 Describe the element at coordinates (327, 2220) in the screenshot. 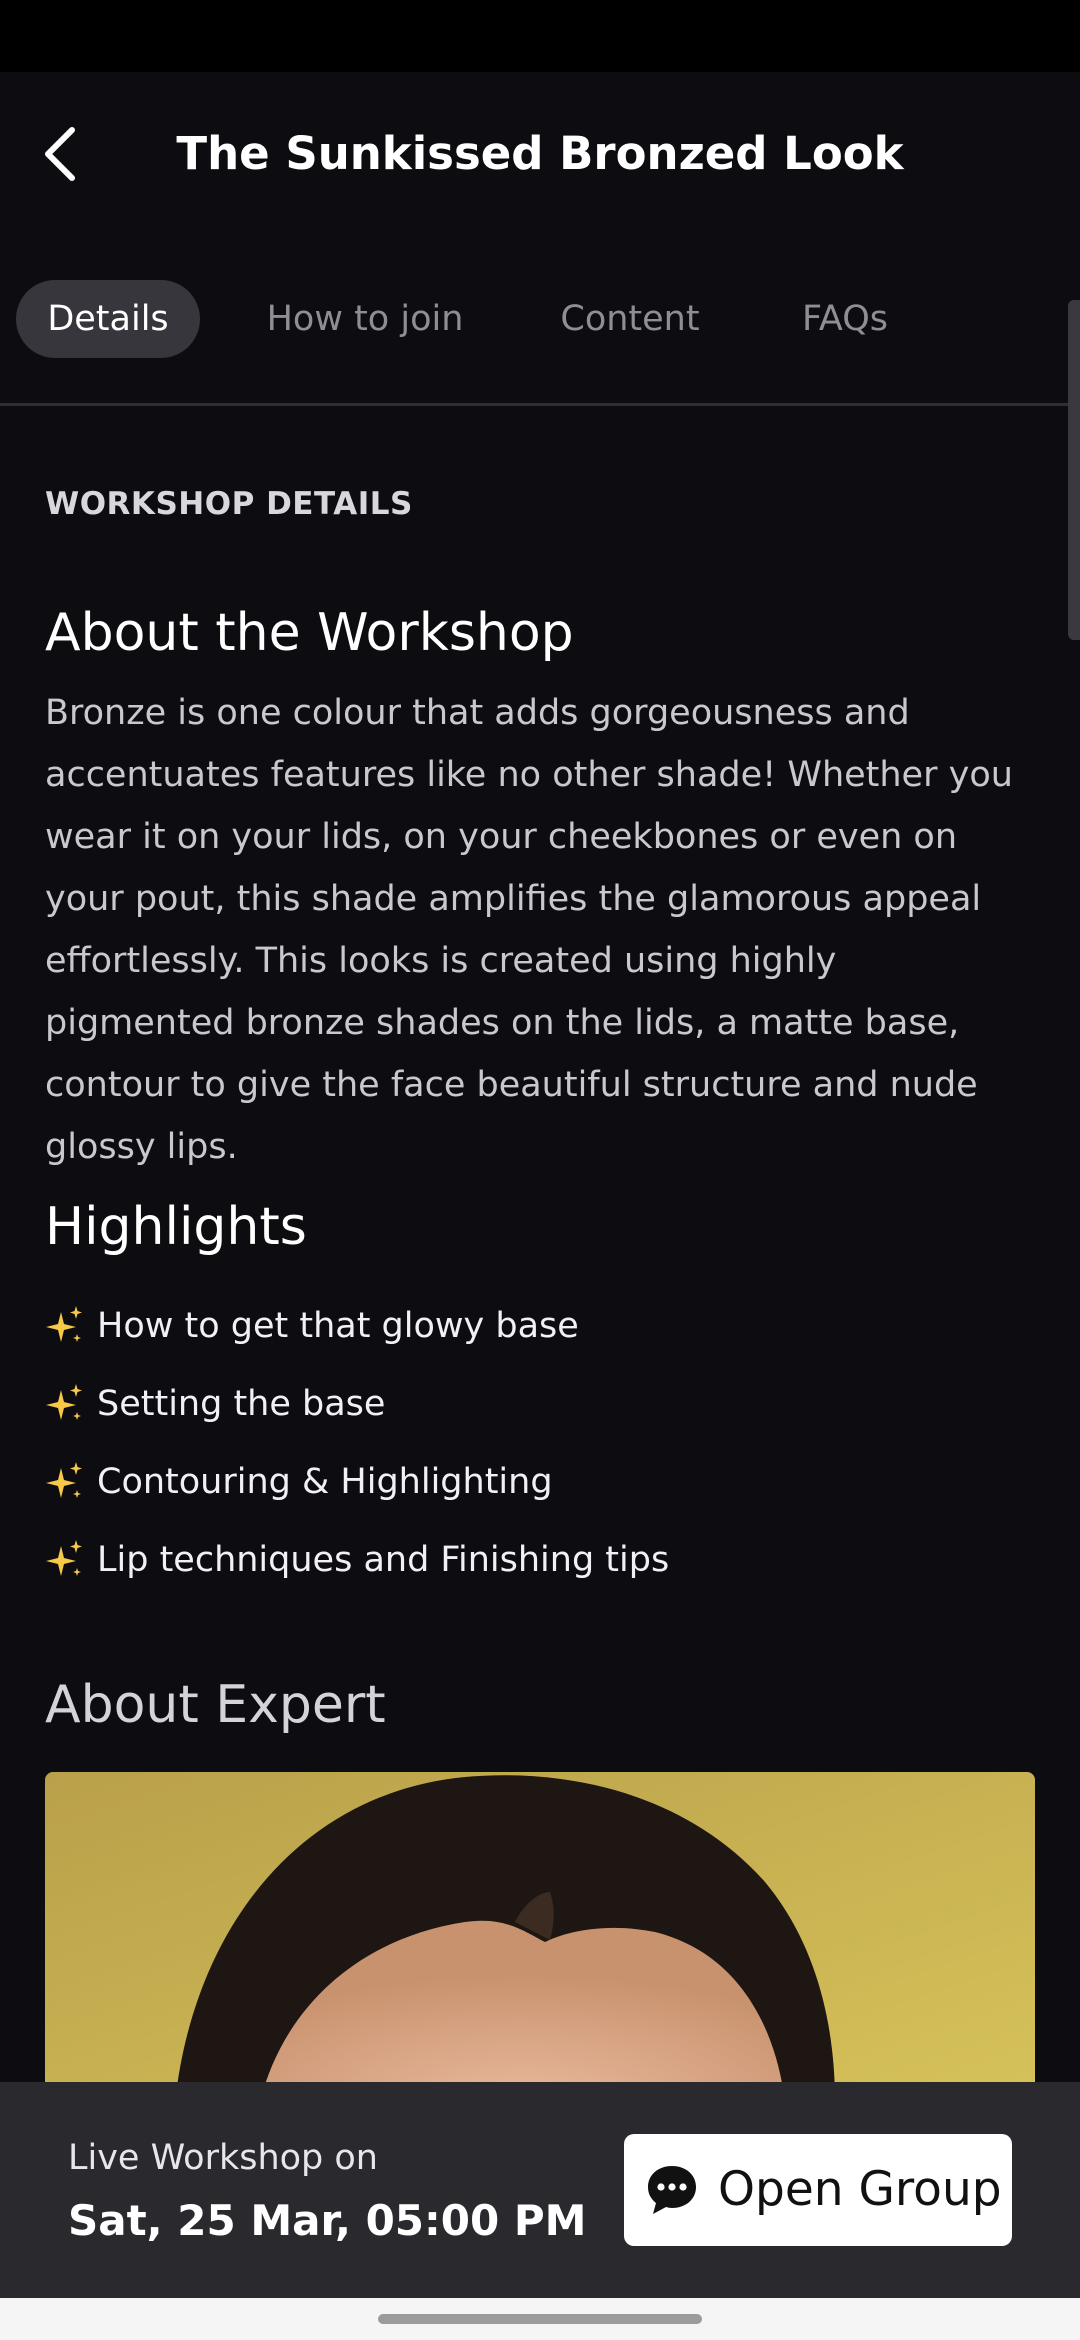

I see `workshop-date: Sat, 25 Mar, 05:00 PM` at that location.